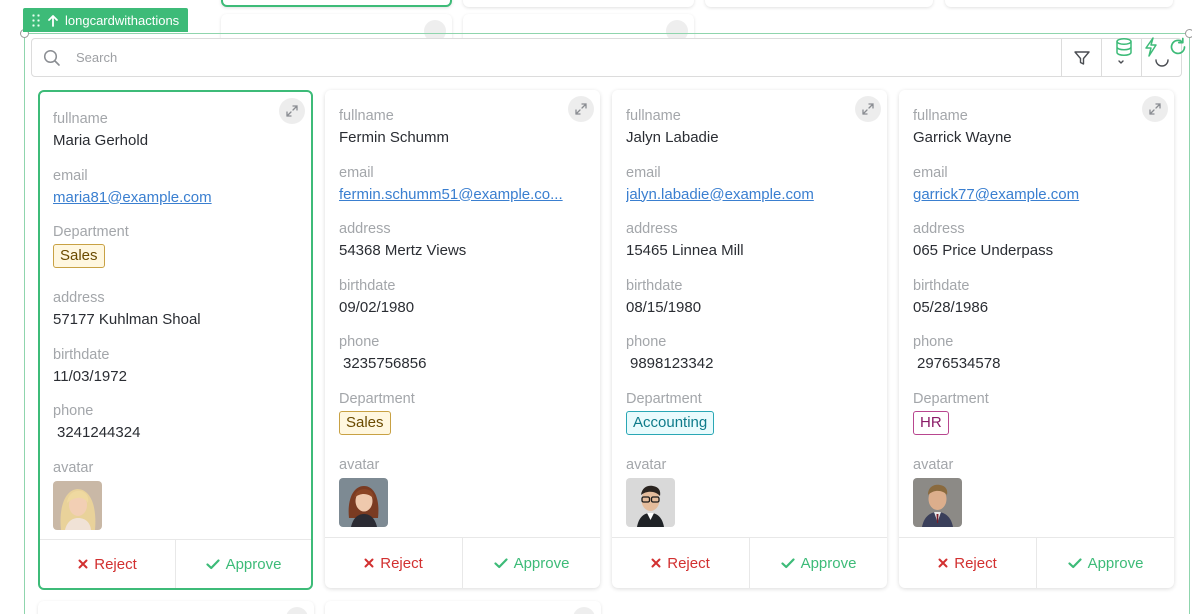 The height and width of the screenshot is (614, 1192). I want to click on check-icon, so click(787, 562).